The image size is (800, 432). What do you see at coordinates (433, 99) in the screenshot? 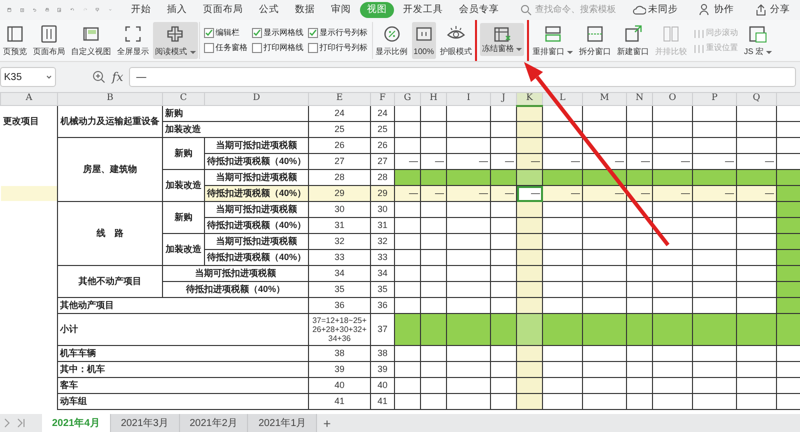
I see `column-header: H` at bounding box center [433, 99].